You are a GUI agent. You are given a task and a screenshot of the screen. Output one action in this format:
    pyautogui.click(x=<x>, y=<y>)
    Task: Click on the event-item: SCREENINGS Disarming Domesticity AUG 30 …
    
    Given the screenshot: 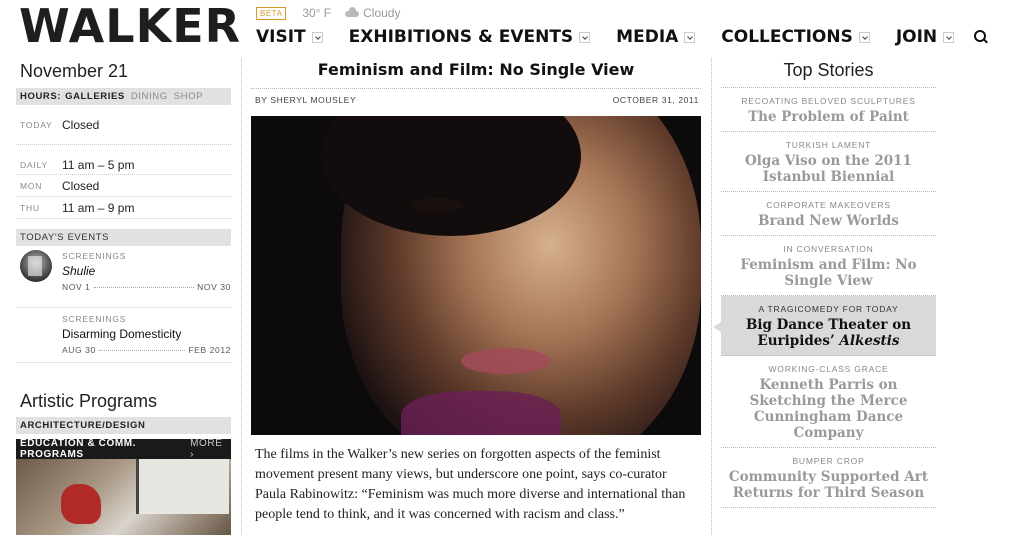 What is the action you would take?
    pyautogui.click(x=123, y=335)
    